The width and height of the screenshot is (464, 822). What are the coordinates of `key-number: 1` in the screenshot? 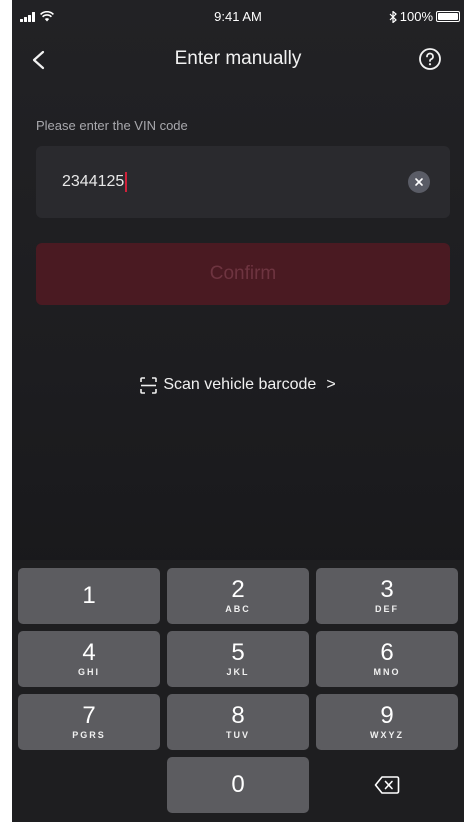 It's located at (89, 595).